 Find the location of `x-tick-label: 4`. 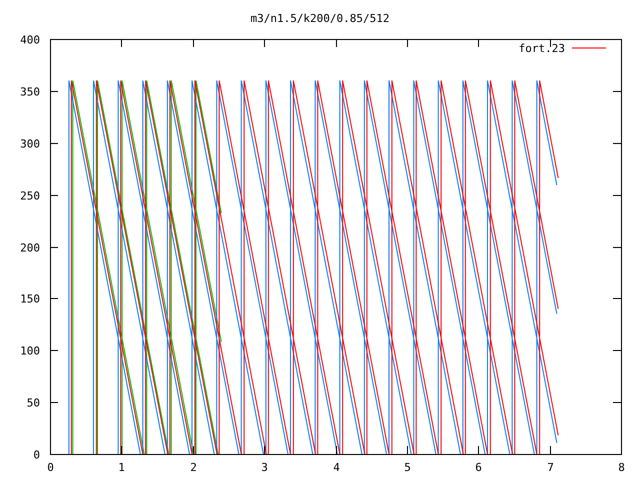

x-tick-label: 4 is located at coordinates (336, 467).